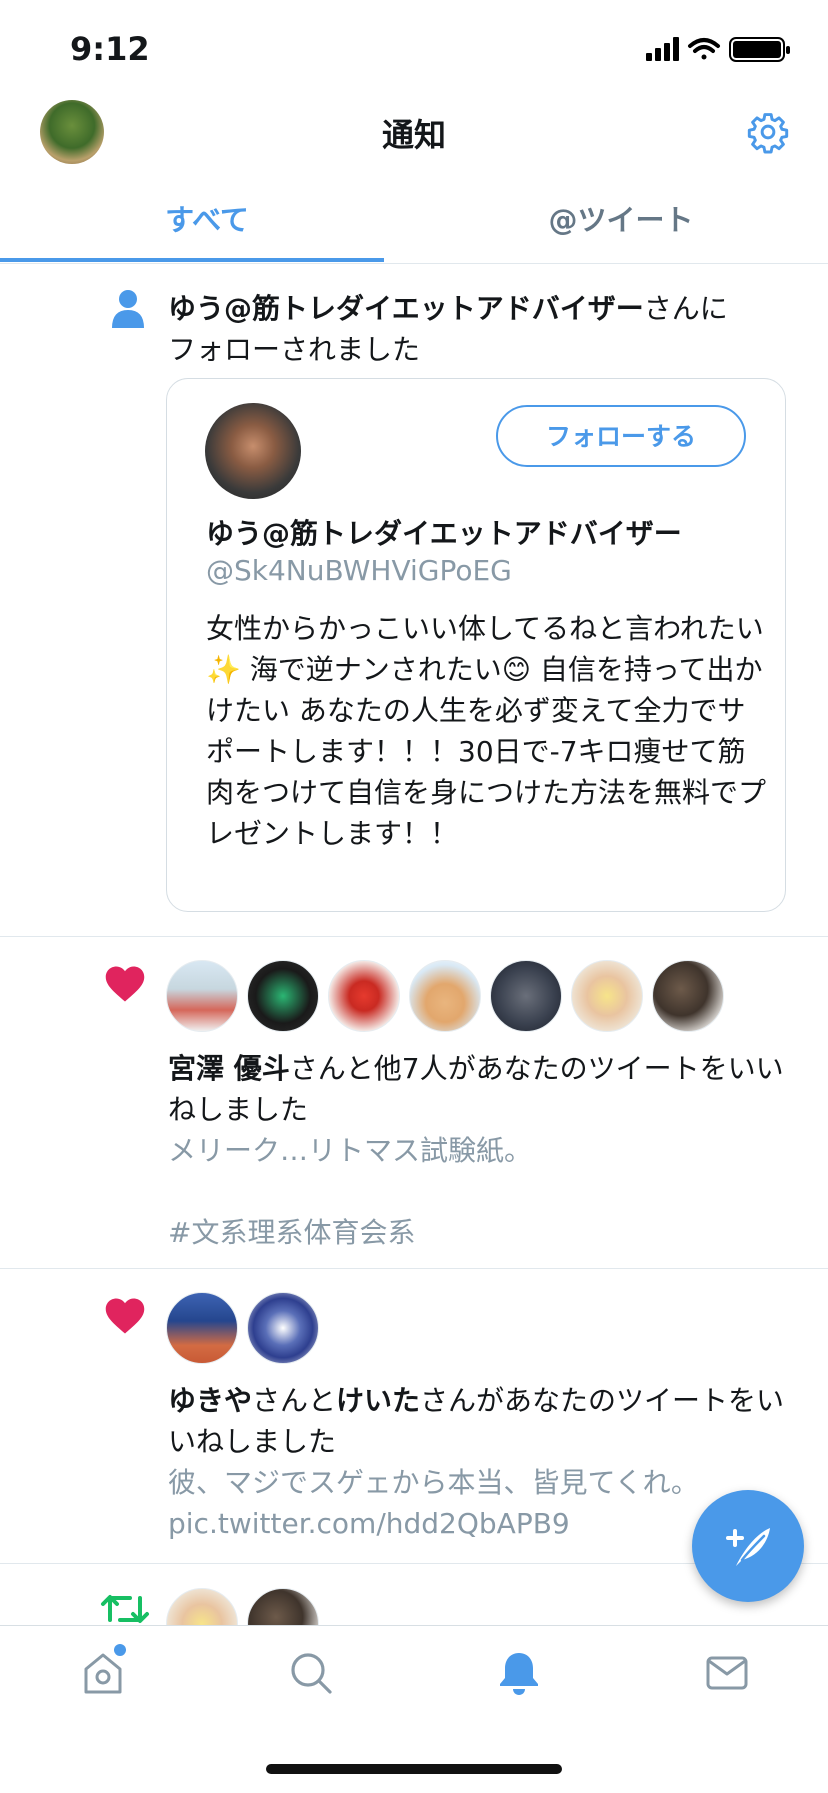 This screenshot has width=828, height=1793. What do you see at coordinates (207, 221) in the screenshot?
I see `tab-all: すべて` at bounding box center [207, 221].